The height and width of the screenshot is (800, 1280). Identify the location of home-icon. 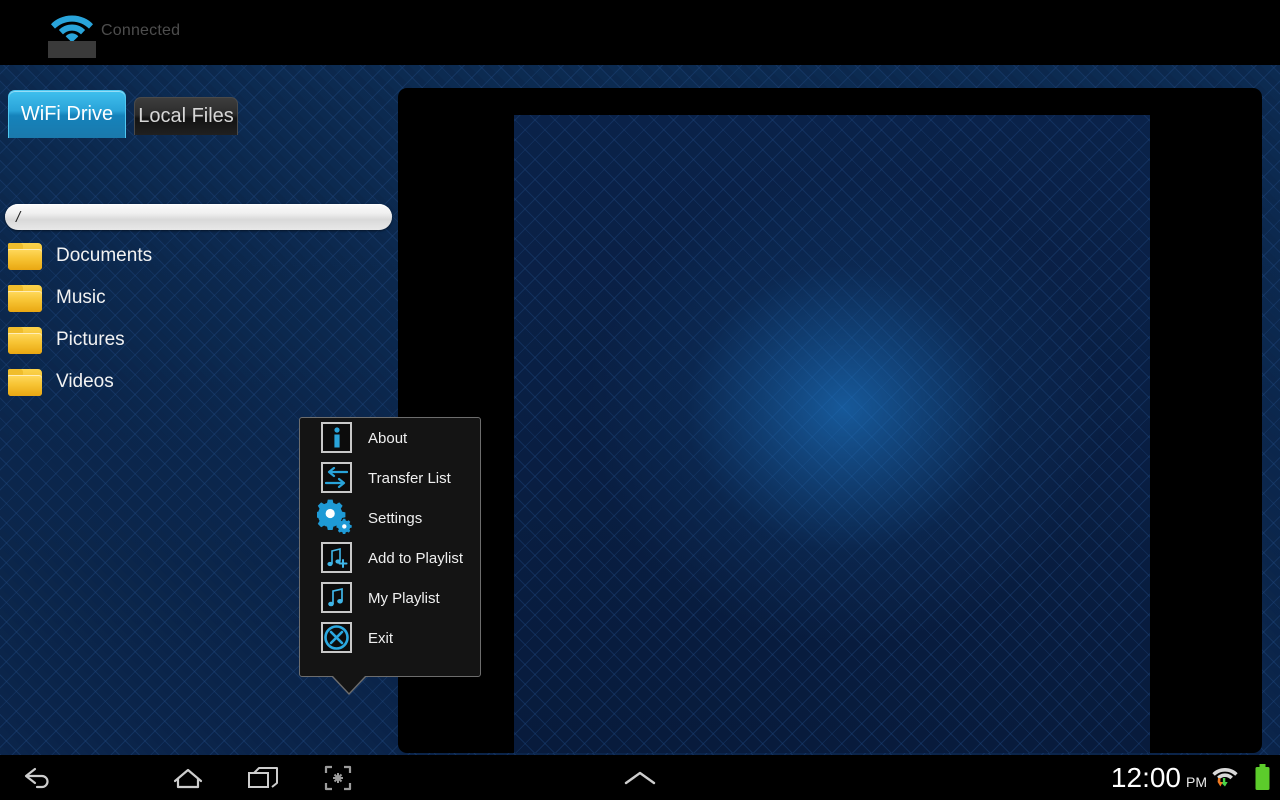
(187, 777).